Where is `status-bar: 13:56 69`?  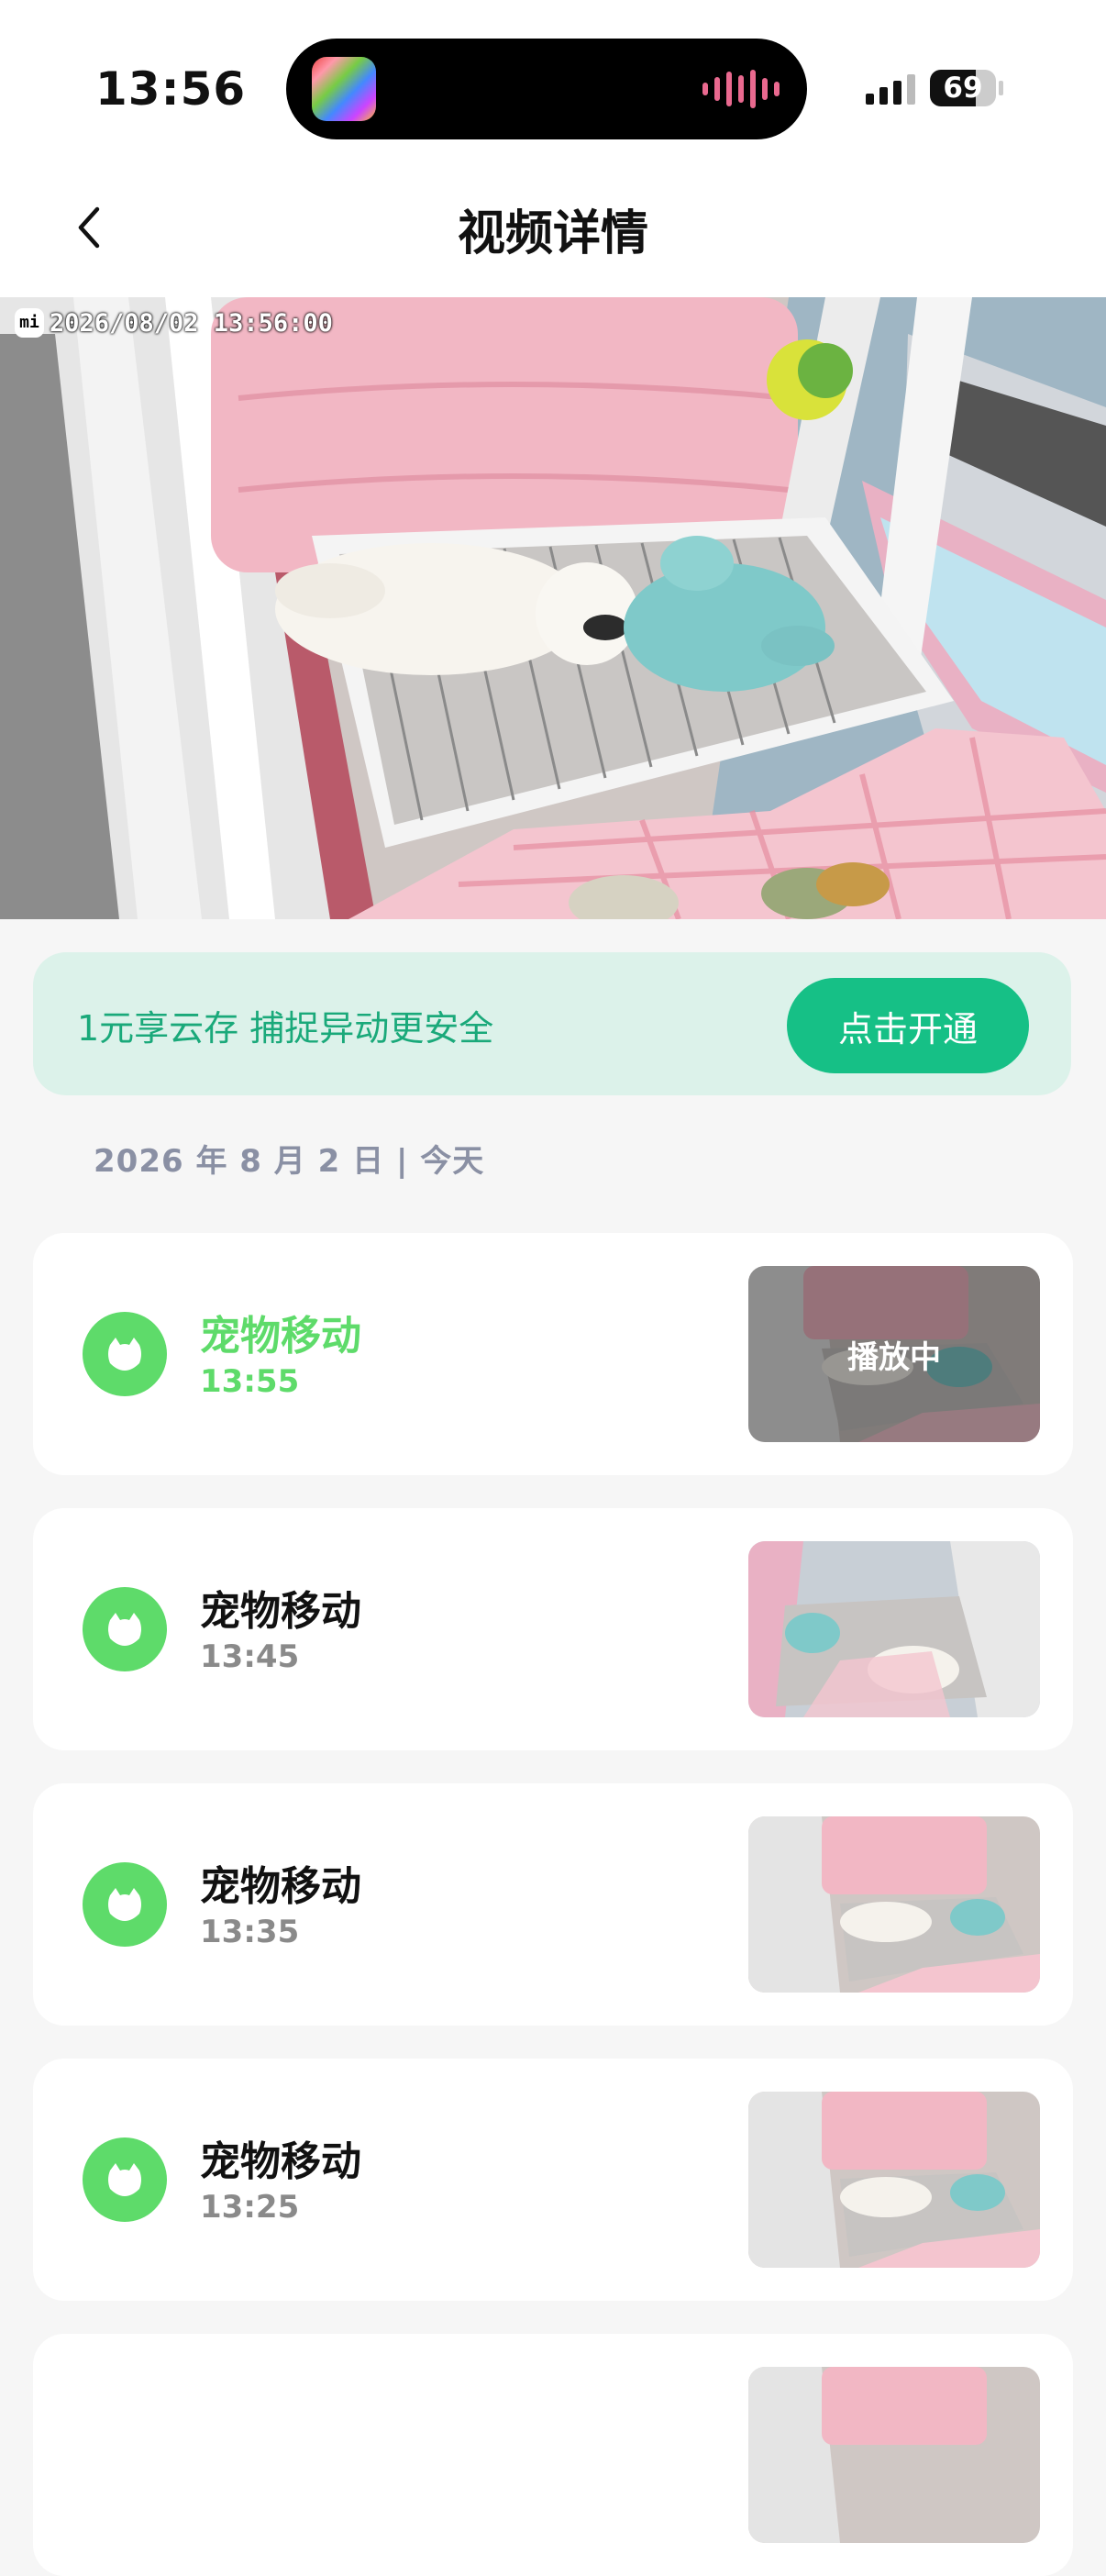 status-bar: 13:56 69 is located at coordinates (553, 87).